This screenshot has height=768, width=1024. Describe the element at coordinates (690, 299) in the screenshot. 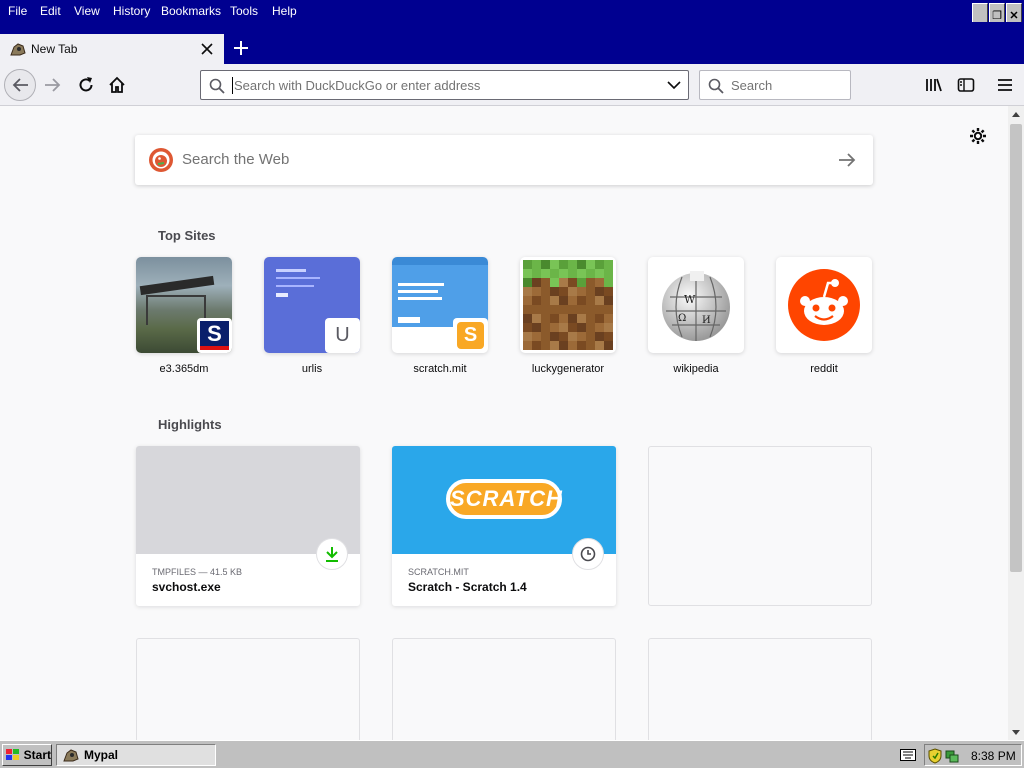

I see `svg-text: W` at that location.